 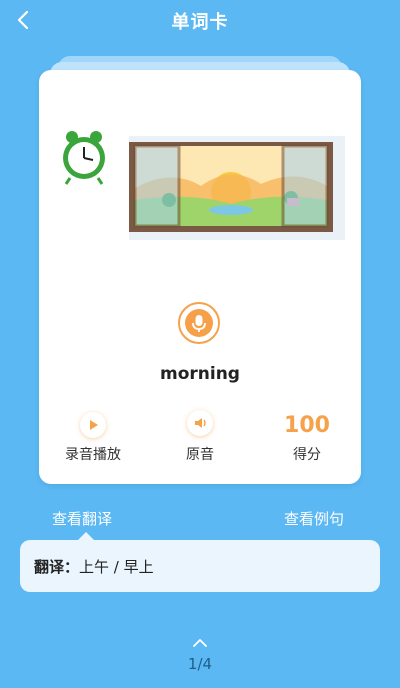 What do you see at coordinates (57, 567) in the screenshot?
I see `translation-label: 翻译：` at bounding box center [57, 567].